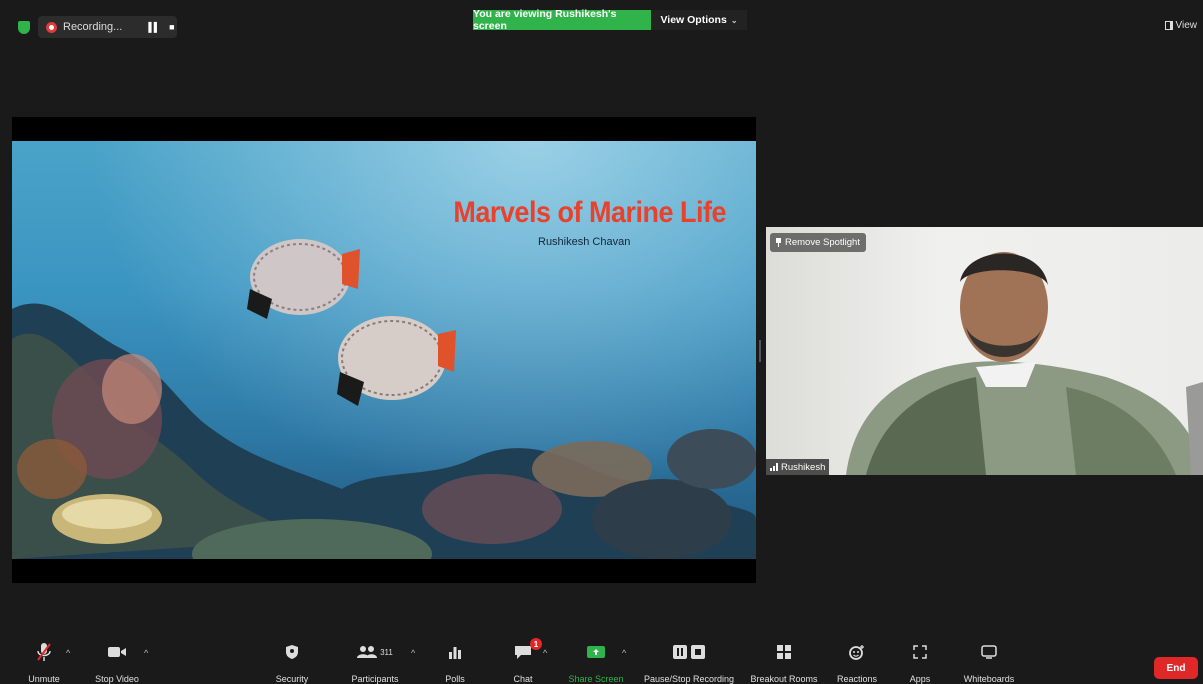  Describe the element at coordinates (920, 679) in the screenshot. I see `apps-label: Apps` at that location.